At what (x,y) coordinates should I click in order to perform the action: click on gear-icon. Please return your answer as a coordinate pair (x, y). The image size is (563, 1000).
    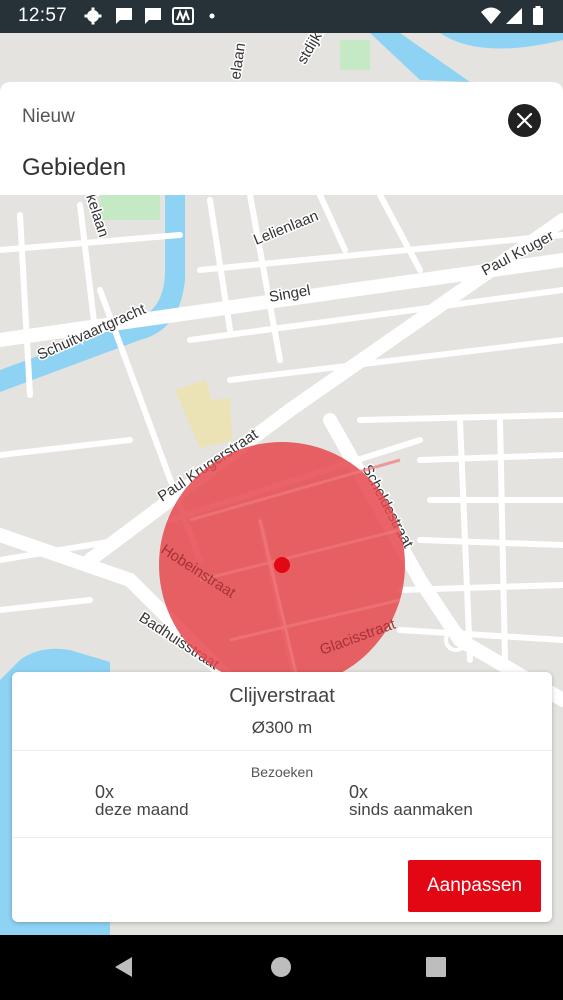
    Looking at the image, I should click on (93, 16).